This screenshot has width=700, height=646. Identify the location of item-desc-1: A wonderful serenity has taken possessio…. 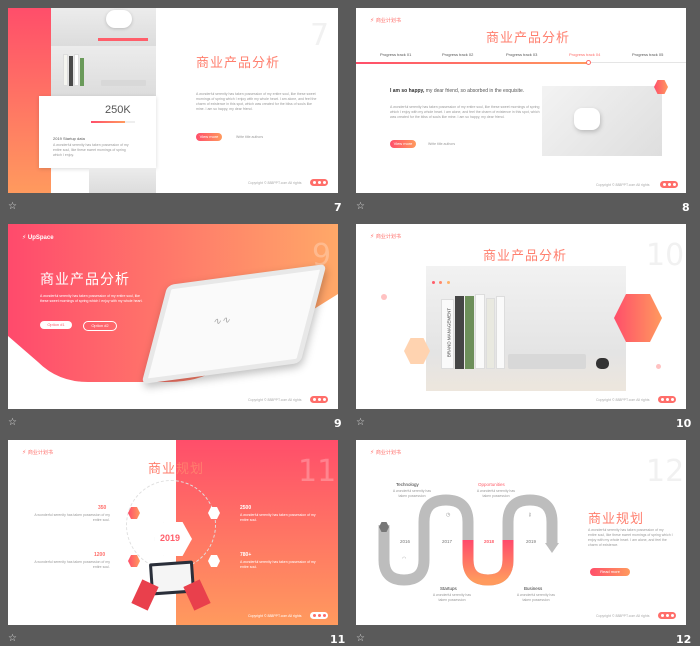
(72, 517).